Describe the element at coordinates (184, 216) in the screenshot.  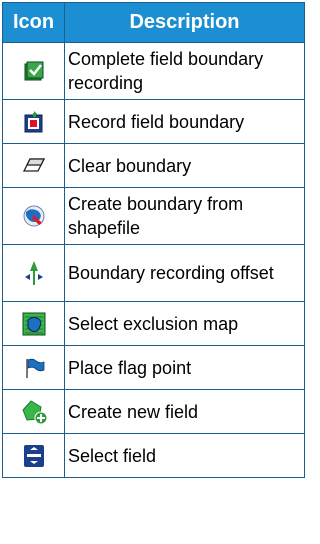
I see `description-cell: Create boundary from shapefile` at that location.